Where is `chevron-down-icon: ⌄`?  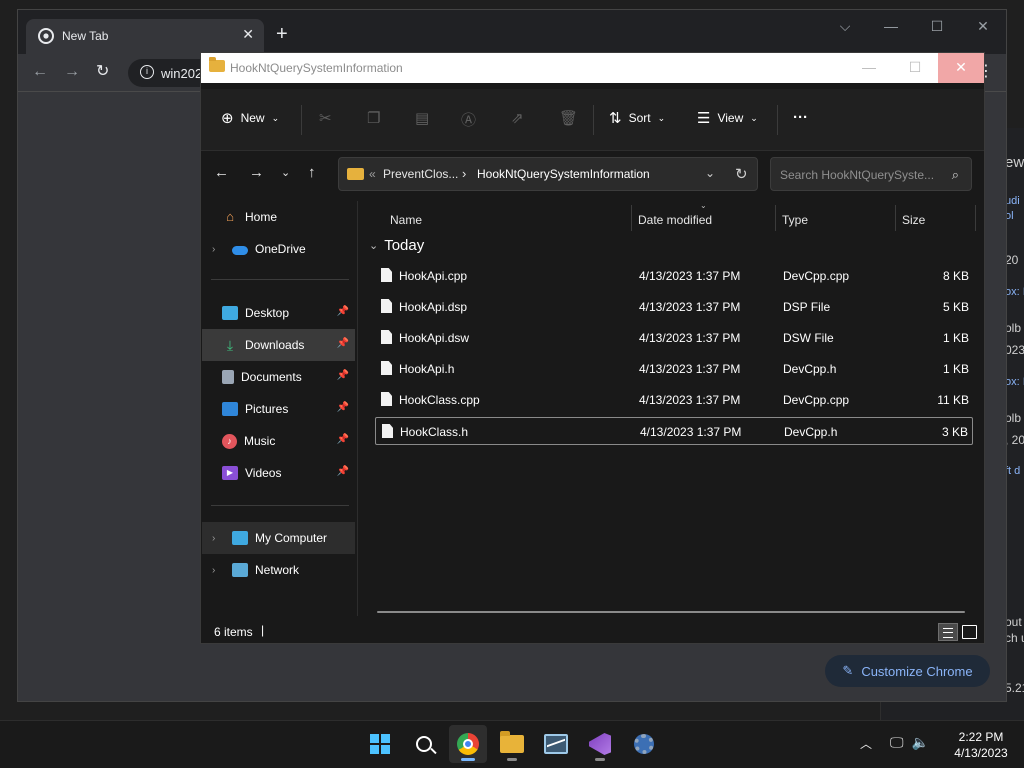
chevron-down-icon: ⌄ is located at coordinates (710, 173).